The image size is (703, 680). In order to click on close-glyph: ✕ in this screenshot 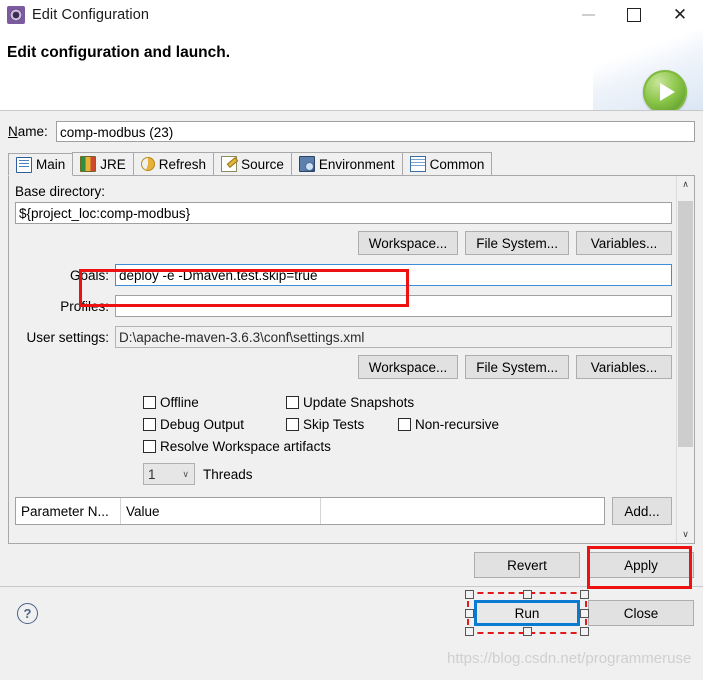, I will do `click(680, 15)`.